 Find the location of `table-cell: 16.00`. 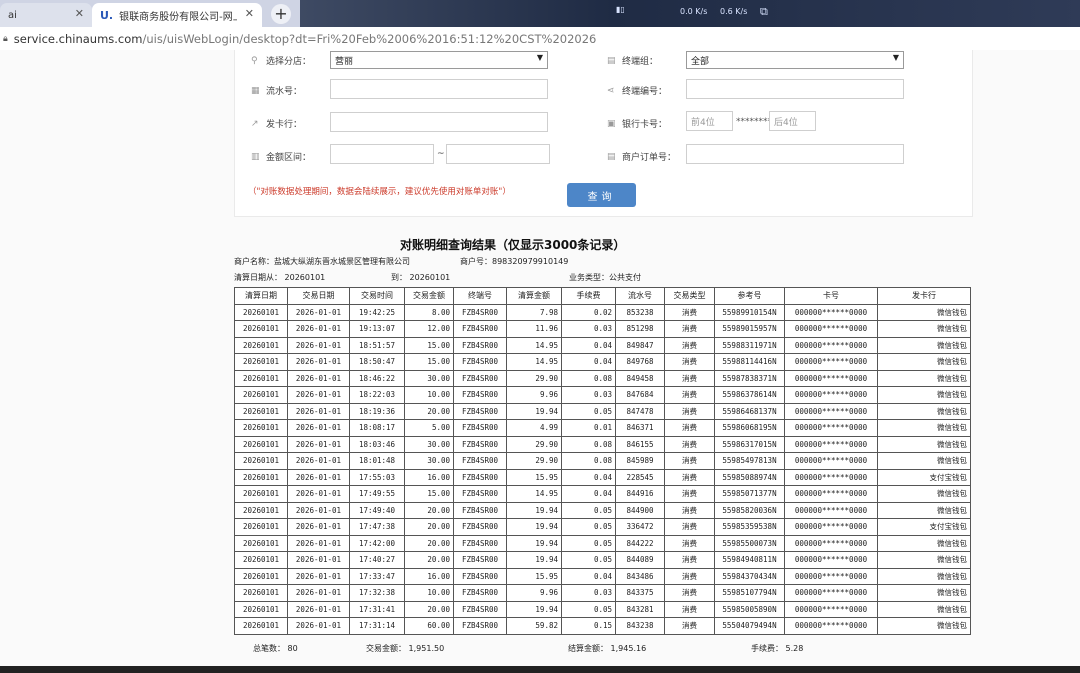

table-cell: 16.00 is located at coordinates (429, 576).